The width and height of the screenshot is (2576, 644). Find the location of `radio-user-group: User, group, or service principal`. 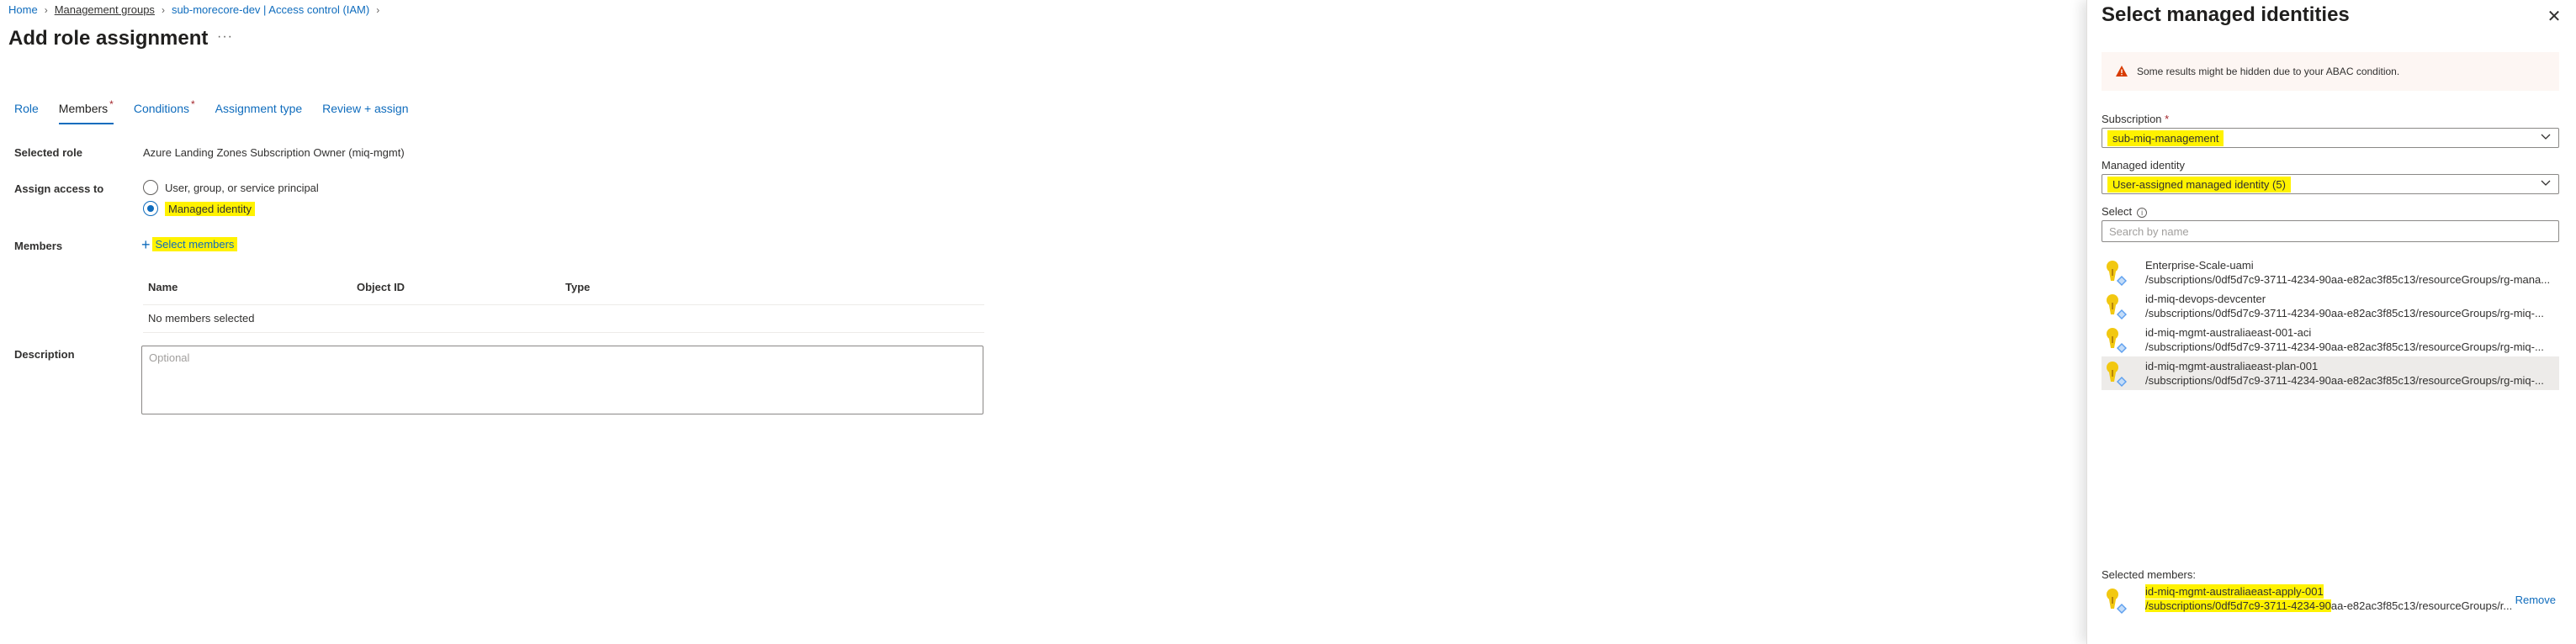

radio-user-group: User, group, or service principal is located at coordinates (231, 187).